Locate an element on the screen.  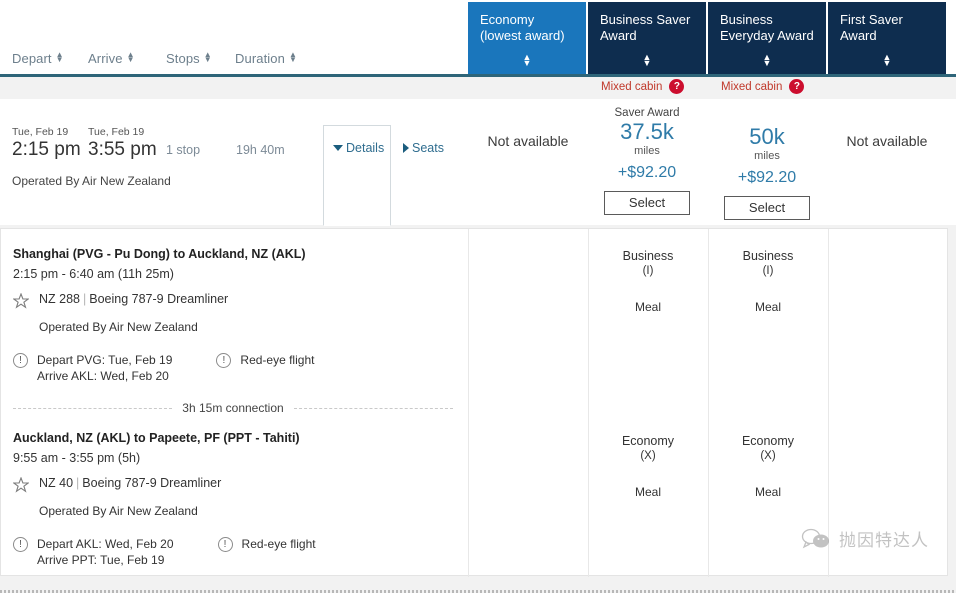
sort-duration: Duration ▲ ▼ is located at coordinates (266, 58).